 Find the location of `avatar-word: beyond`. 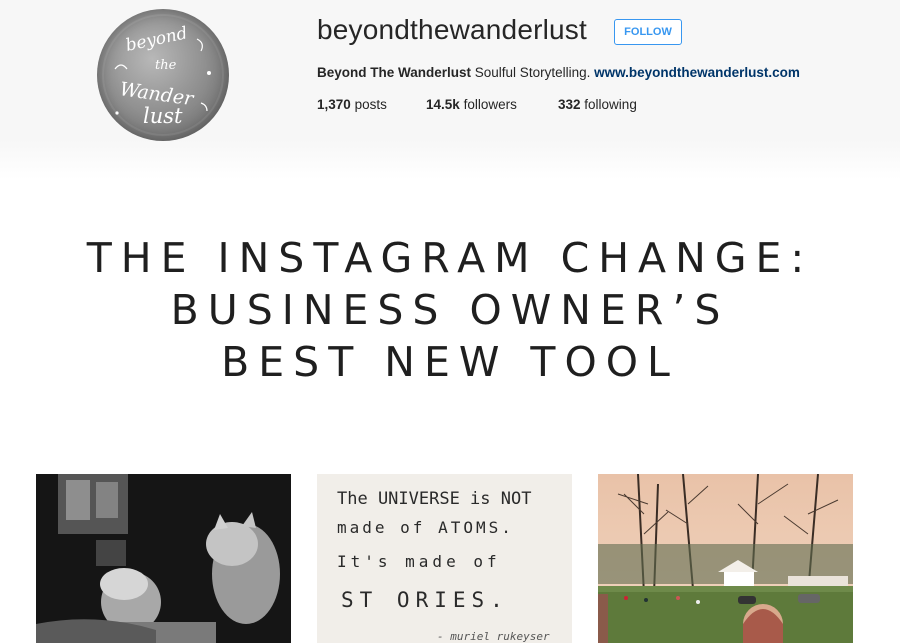

avatar-word: beyond is located at coordinates (157, 39).